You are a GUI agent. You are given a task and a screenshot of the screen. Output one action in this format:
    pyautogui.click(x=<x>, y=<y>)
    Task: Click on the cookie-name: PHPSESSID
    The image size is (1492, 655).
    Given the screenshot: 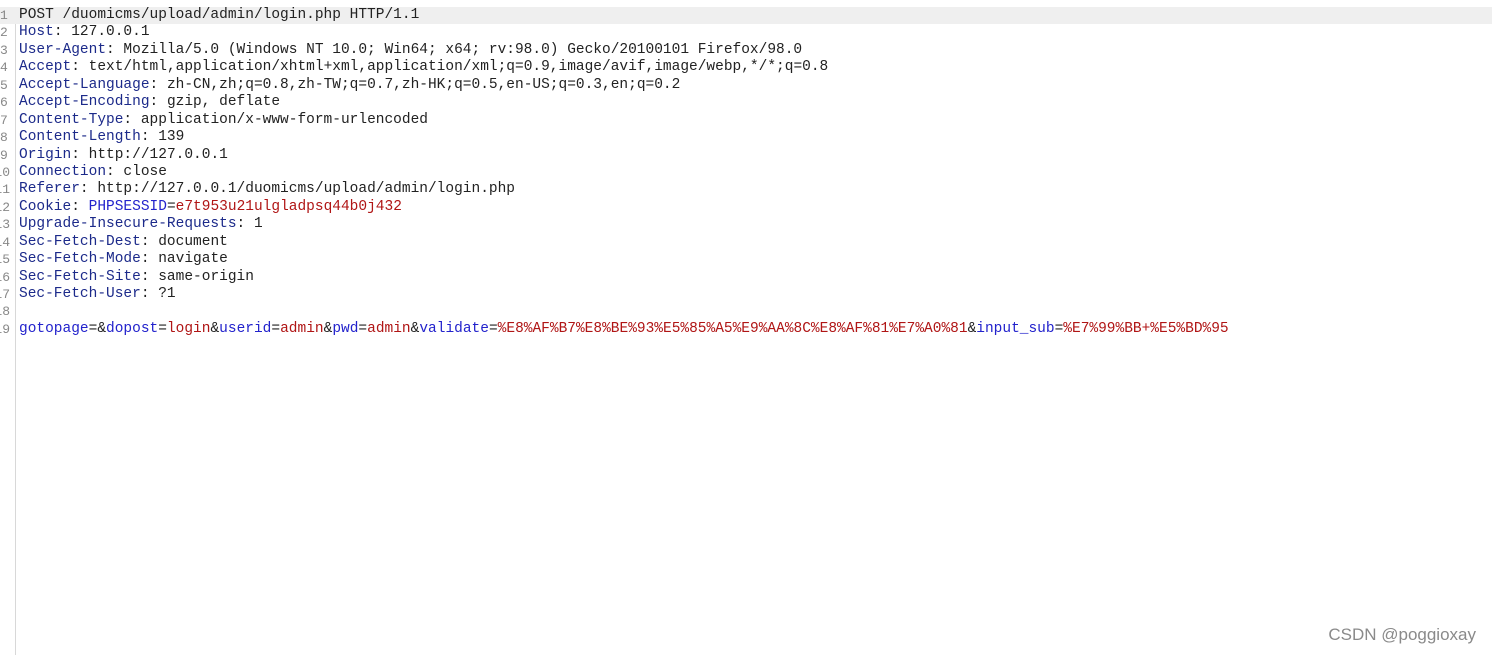 What is the action you would take?
    pyautogui.click(x=127, y=206)
    